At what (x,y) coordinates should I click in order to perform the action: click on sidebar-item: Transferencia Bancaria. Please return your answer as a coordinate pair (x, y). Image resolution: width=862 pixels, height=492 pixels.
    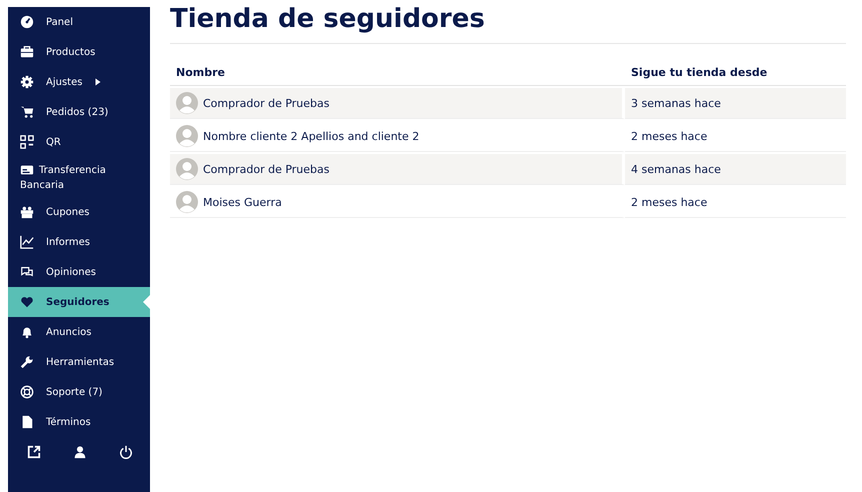
    Looking at the image, I should click on (79, 177).